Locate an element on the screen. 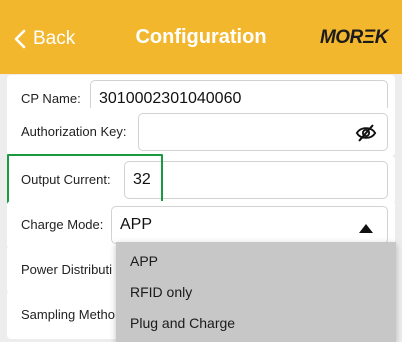 The image size is (402, 342). charge-mode-select: APP is located at coordinates (249, 225).